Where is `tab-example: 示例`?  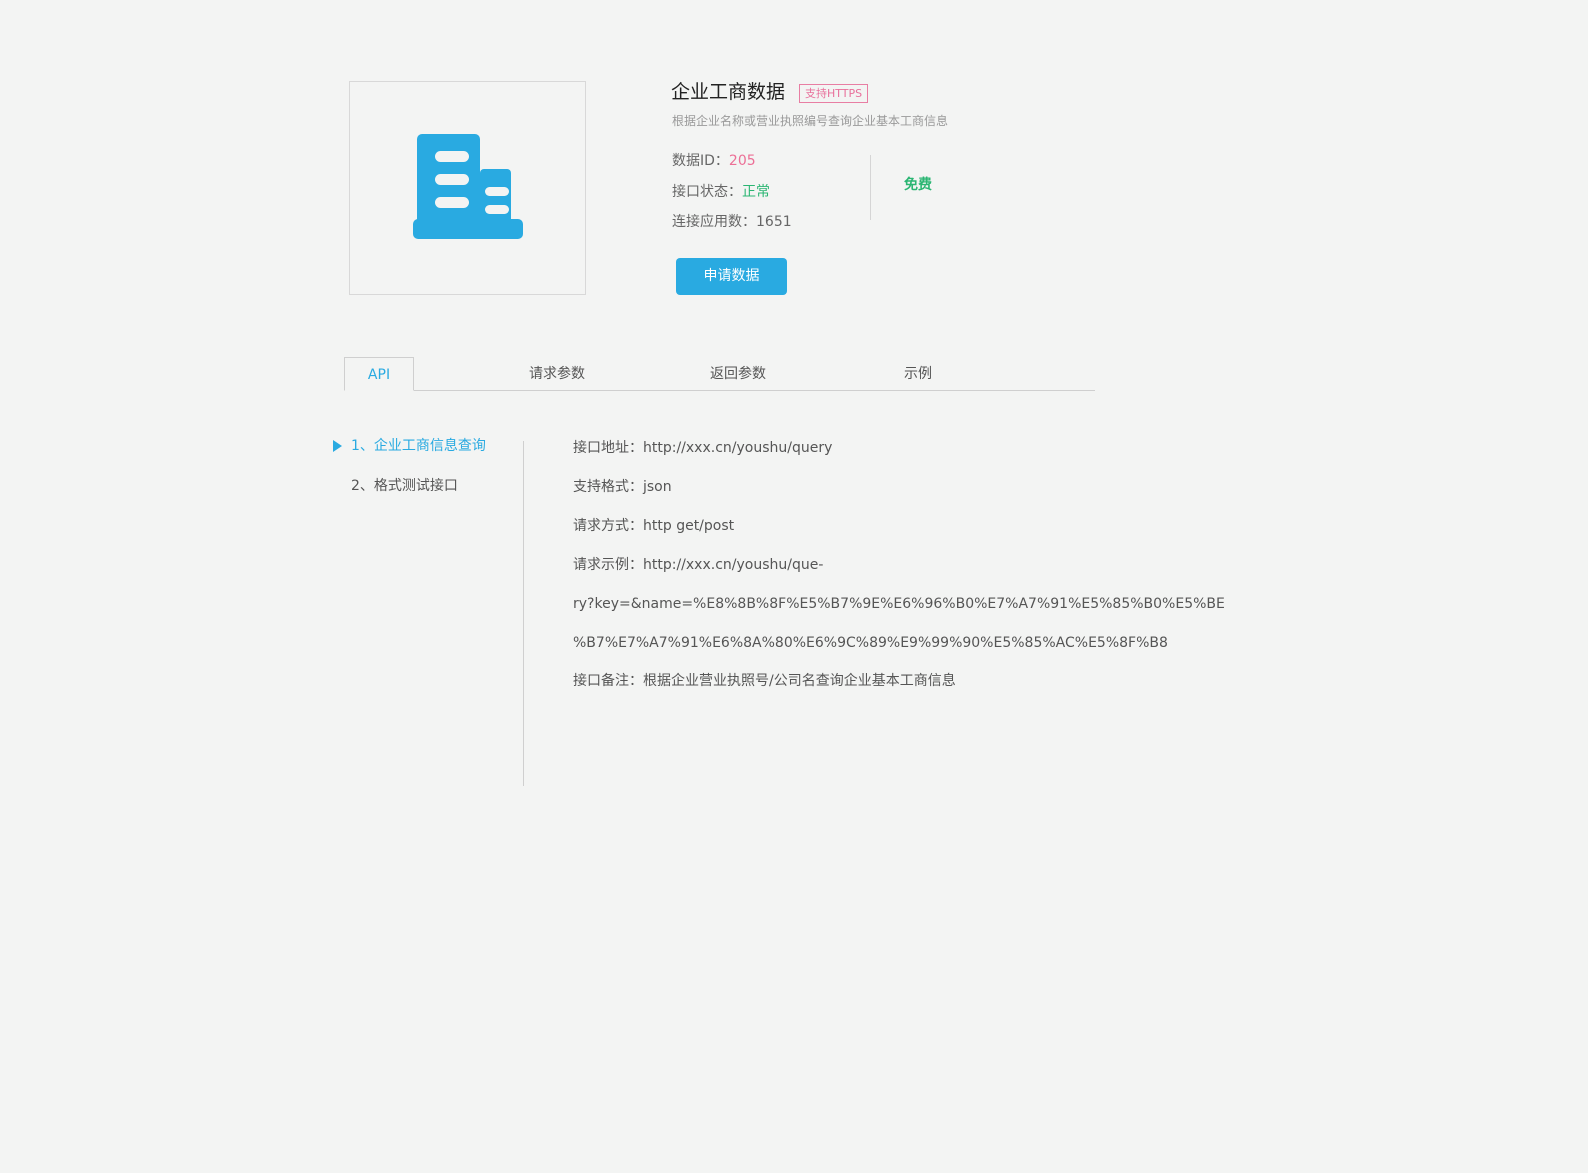 tab-example: 示例 is located at coordinates (918, 374).